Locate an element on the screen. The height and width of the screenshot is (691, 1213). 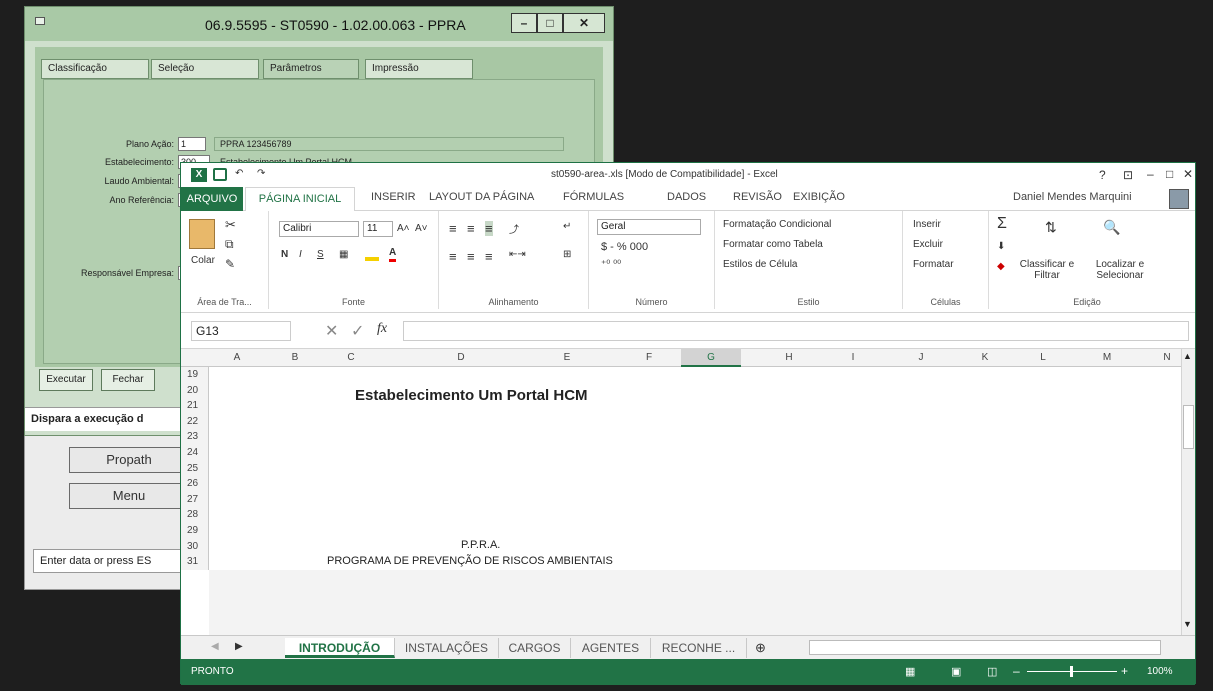
save-icon is located at coordinates (220, 174).